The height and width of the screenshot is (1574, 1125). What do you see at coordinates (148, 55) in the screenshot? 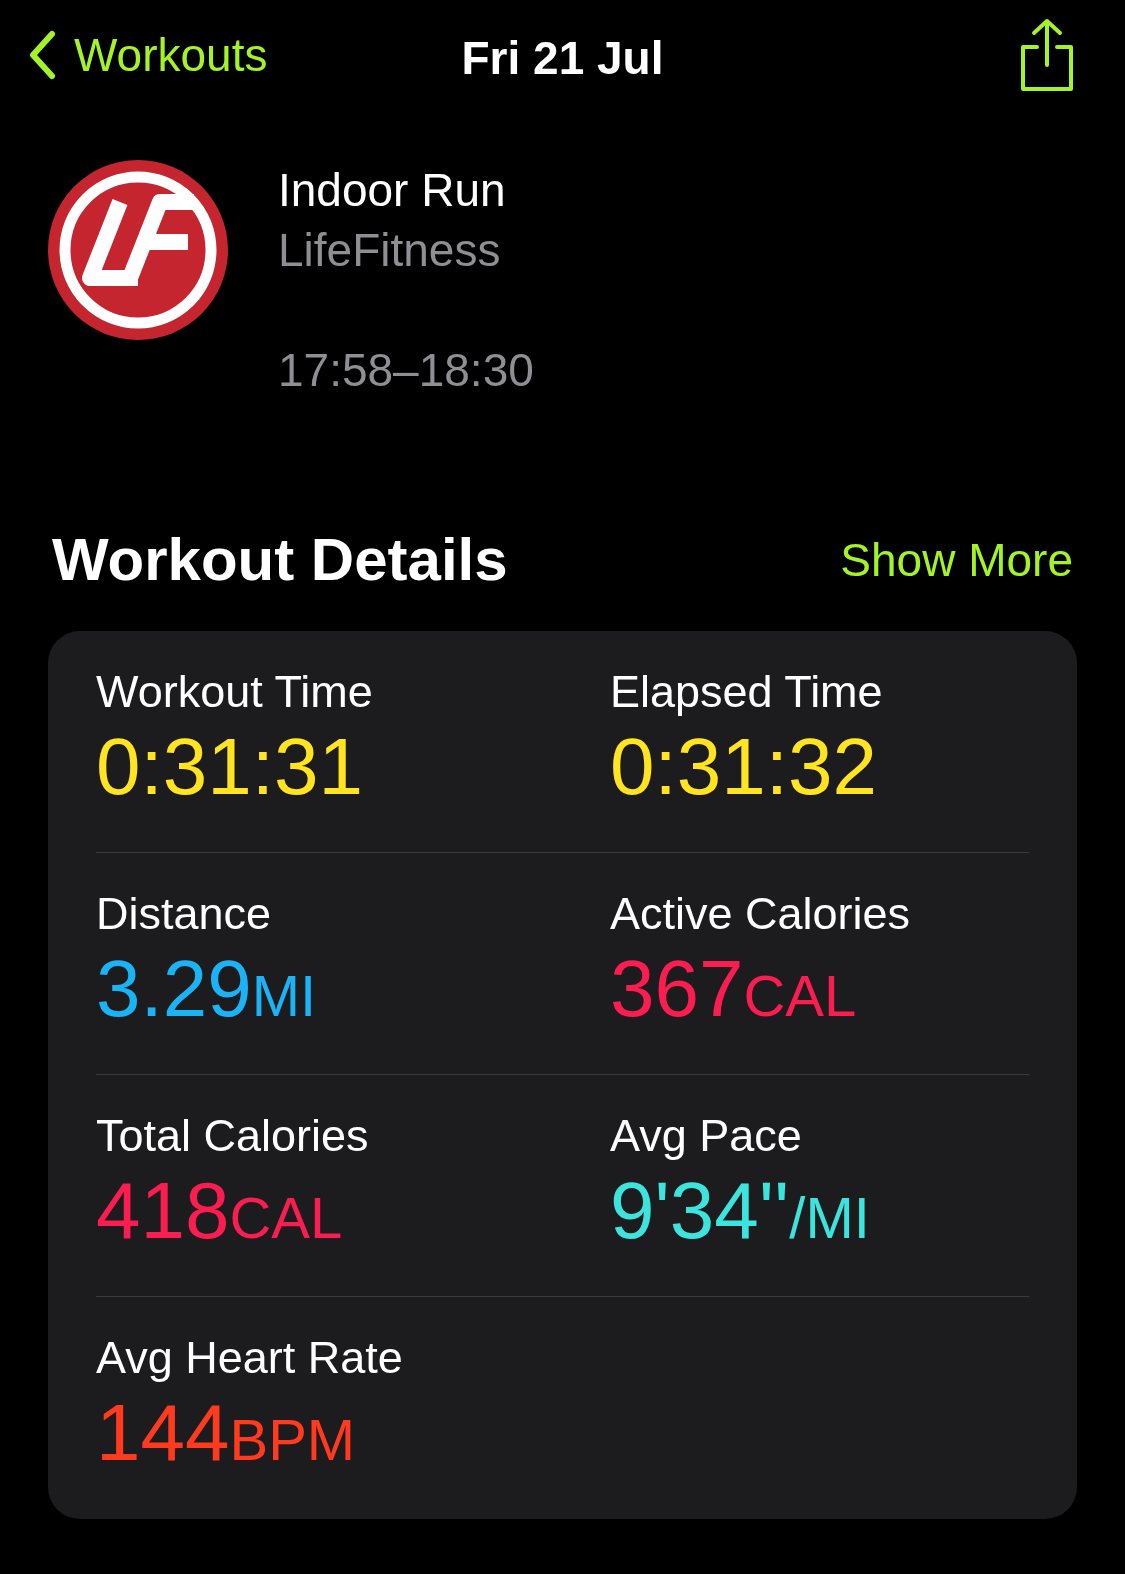
I see `back-button: Workouts` at bounding box center [148, 55].